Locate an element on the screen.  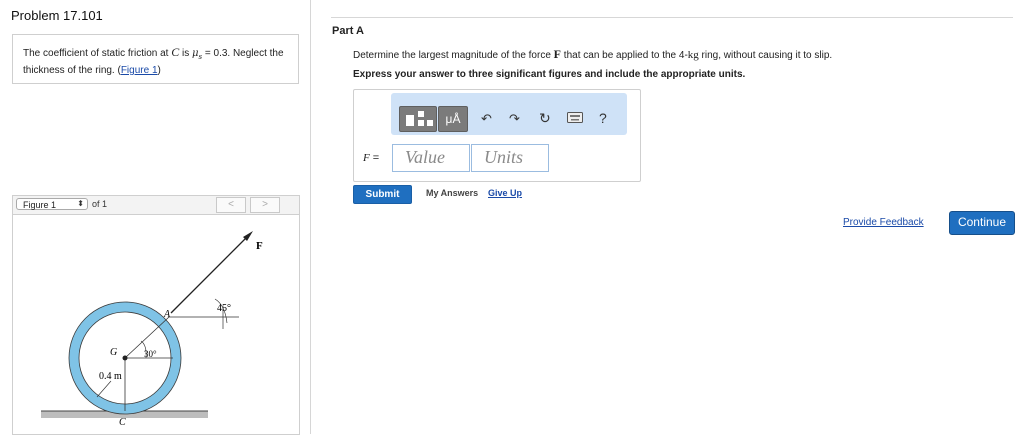
template-button is located at coordinates (418, 119).